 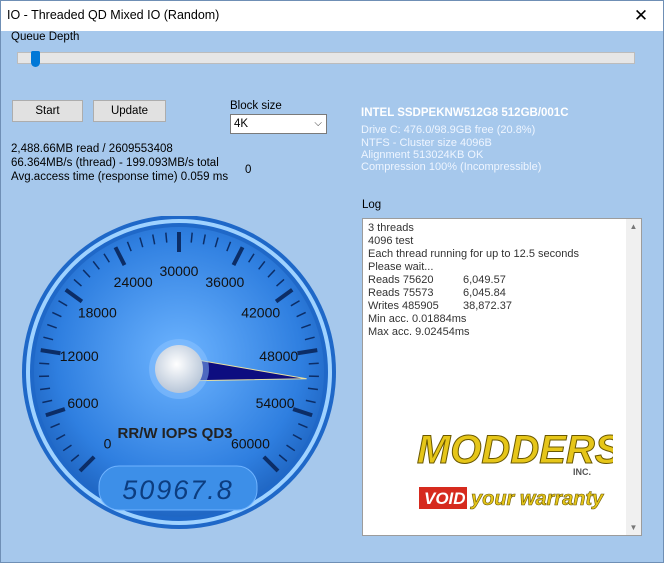 I want to click on chevron-down-icon: ⌵, so click(x=318, y=123).